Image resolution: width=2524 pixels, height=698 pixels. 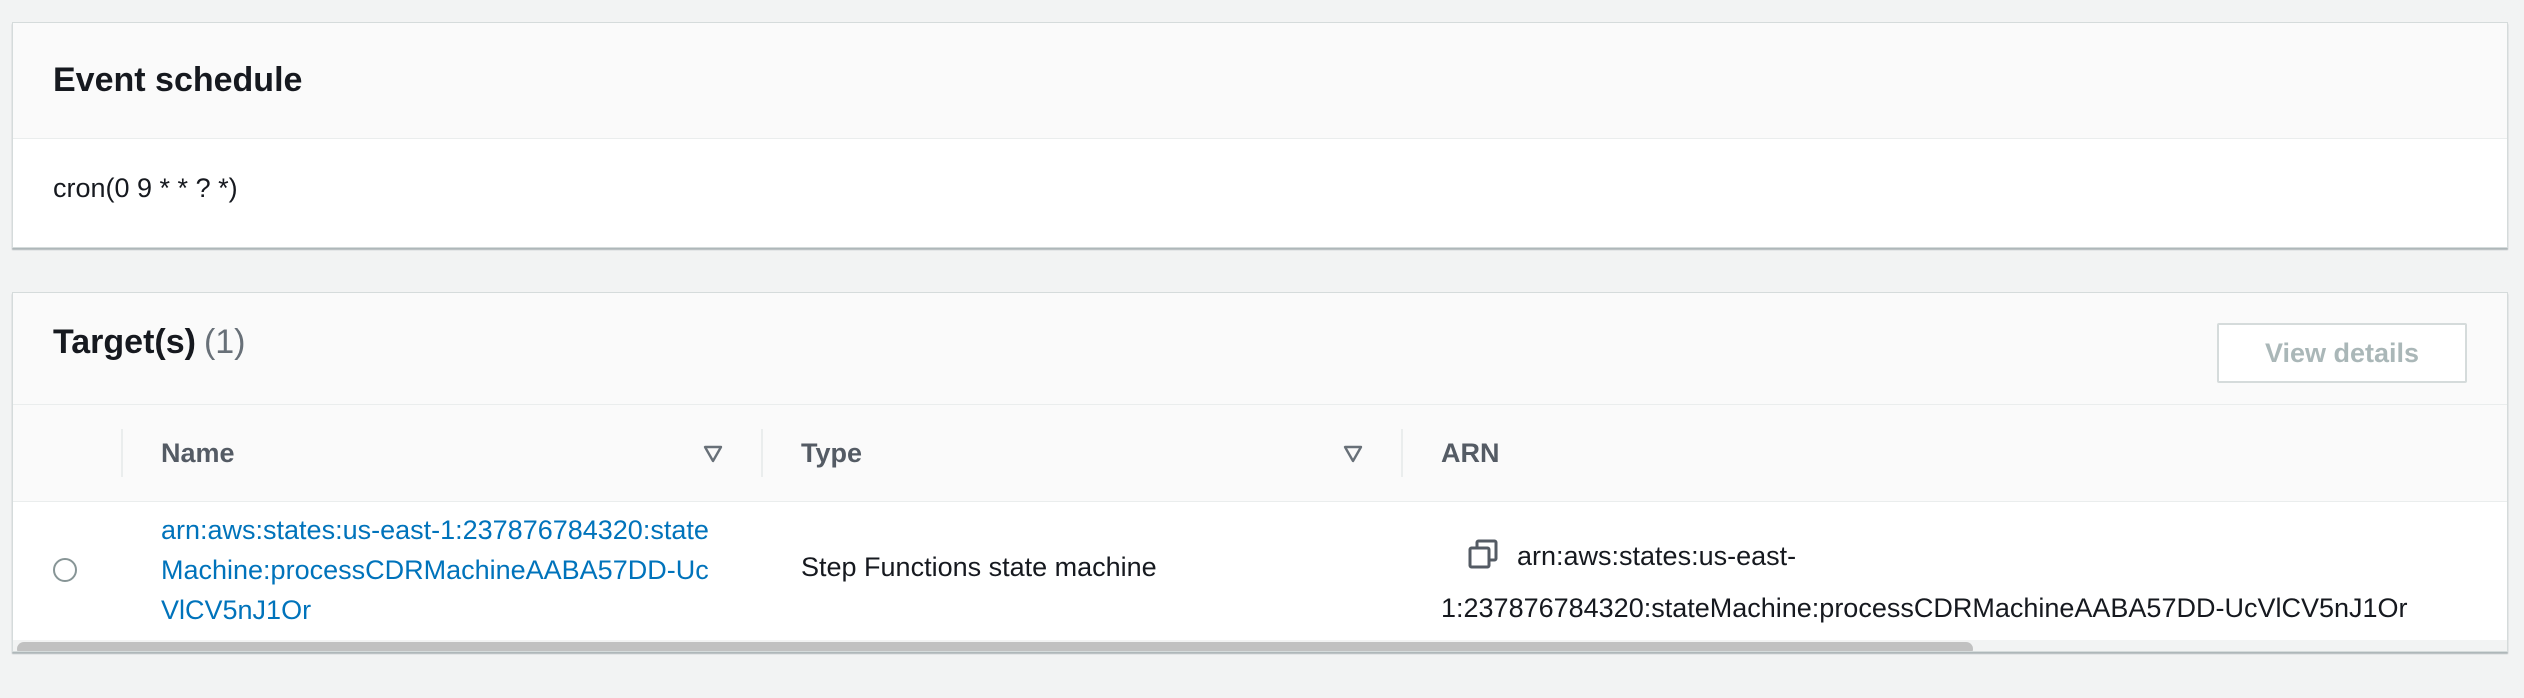 I want to click on targets-title-label: Target(s), so click(x=124, y=342).